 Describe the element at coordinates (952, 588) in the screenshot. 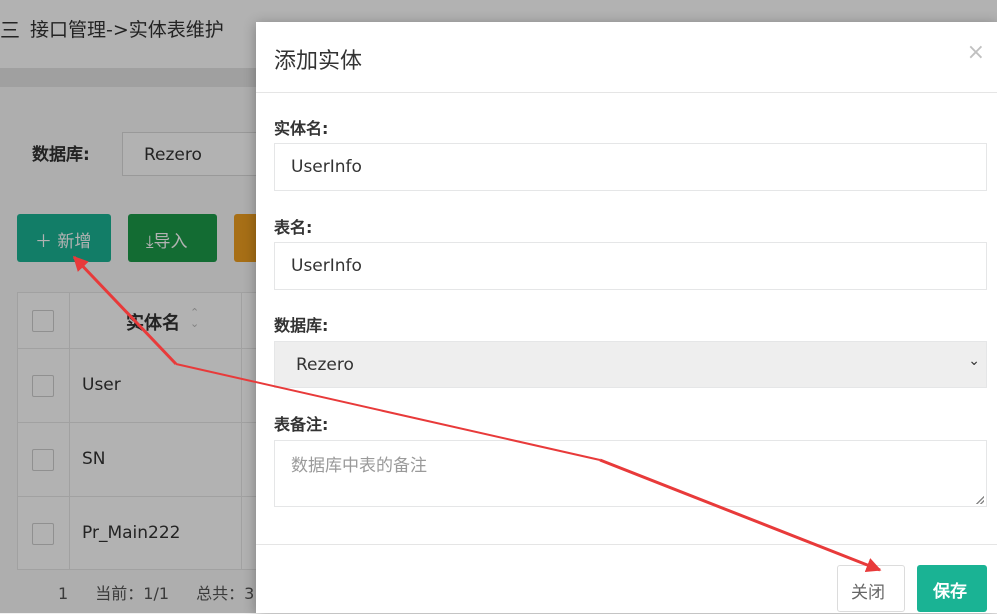

I see `save-button: 保存` at that location.